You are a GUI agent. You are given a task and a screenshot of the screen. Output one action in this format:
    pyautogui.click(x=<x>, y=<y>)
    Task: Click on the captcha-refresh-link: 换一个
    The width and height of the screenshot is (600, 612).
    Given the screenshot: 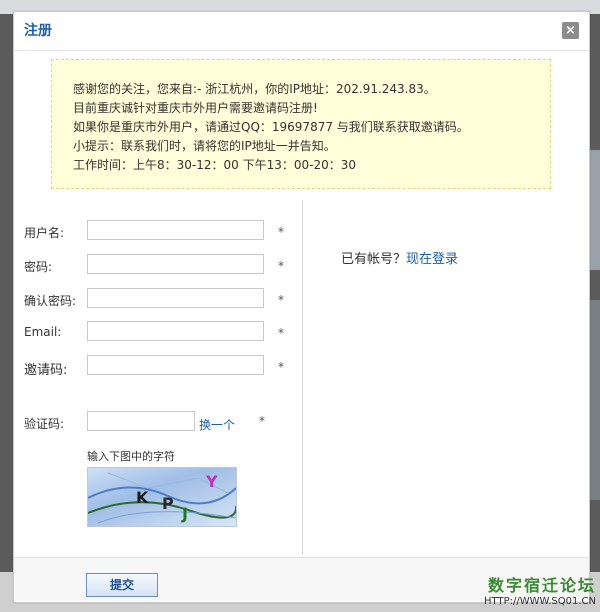 What is the action you would take?
    pyautogui.click(x=217, y=424)
    